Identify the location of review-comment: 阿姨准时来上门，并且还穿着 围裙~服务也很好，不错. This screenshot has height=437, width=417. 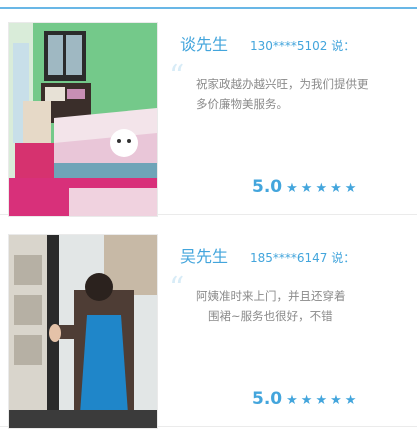
(291, 306).